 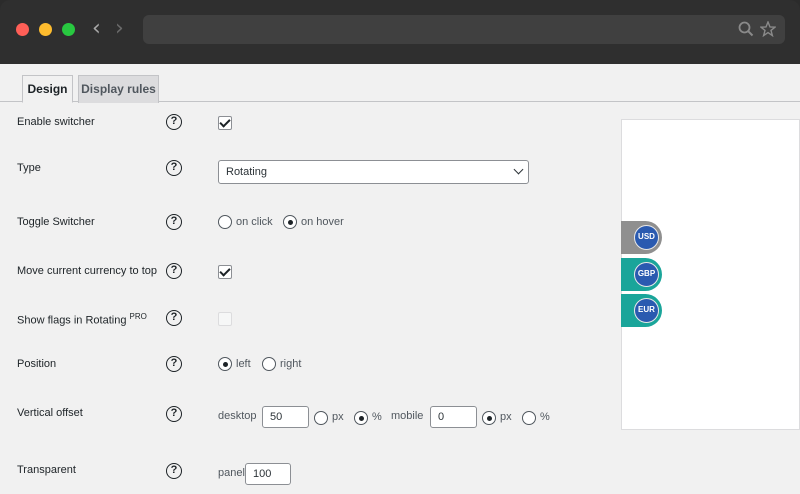 What do you see at coordinates (518, 169) in the screenshot?
I see `chevron-down-icon` at bounding box center [518, 169].